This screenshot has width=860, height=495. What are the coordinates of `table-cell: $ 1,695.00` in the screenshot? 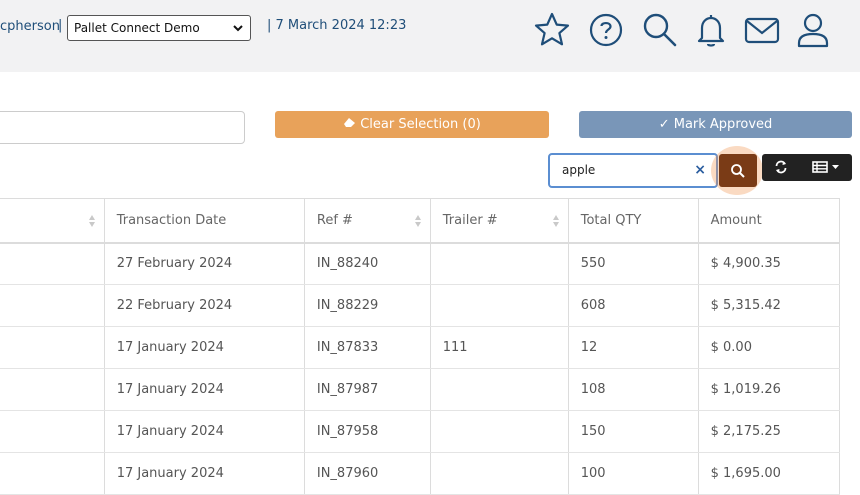 It's located at (769, 473).